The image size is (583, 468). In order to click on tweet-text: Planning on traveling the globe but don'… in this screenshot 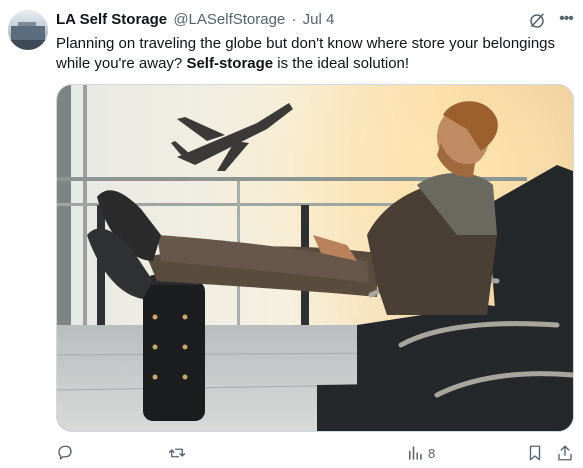, I will do `click(316, 54)`.